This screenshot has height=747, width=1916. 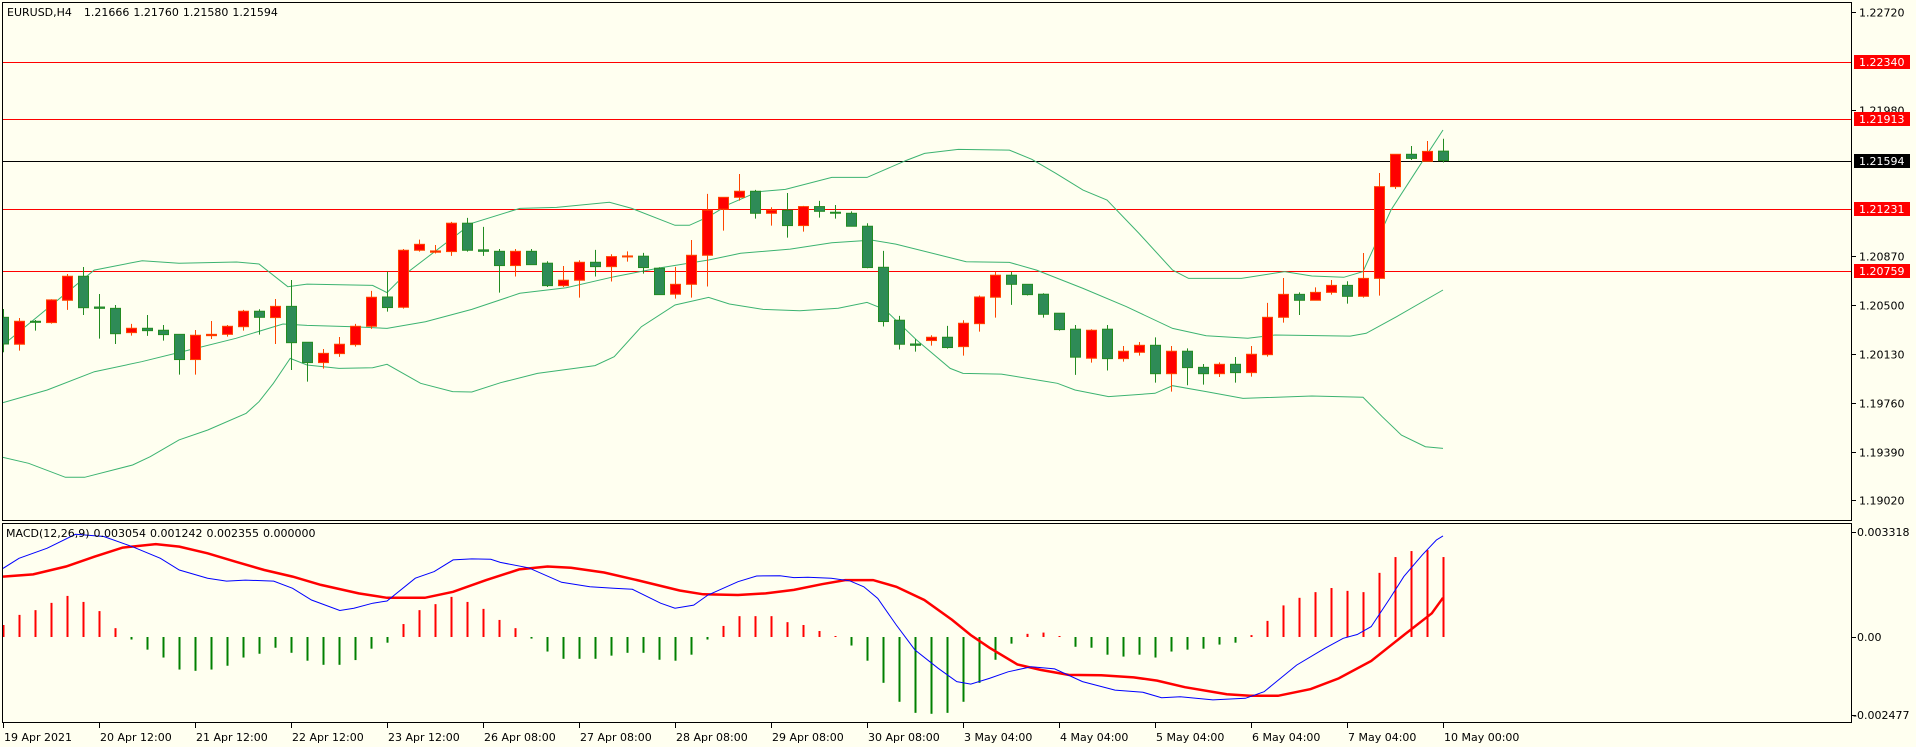 I want to click on time-tick-label: 28 Apr 08:00, so click(x=712, y=737).